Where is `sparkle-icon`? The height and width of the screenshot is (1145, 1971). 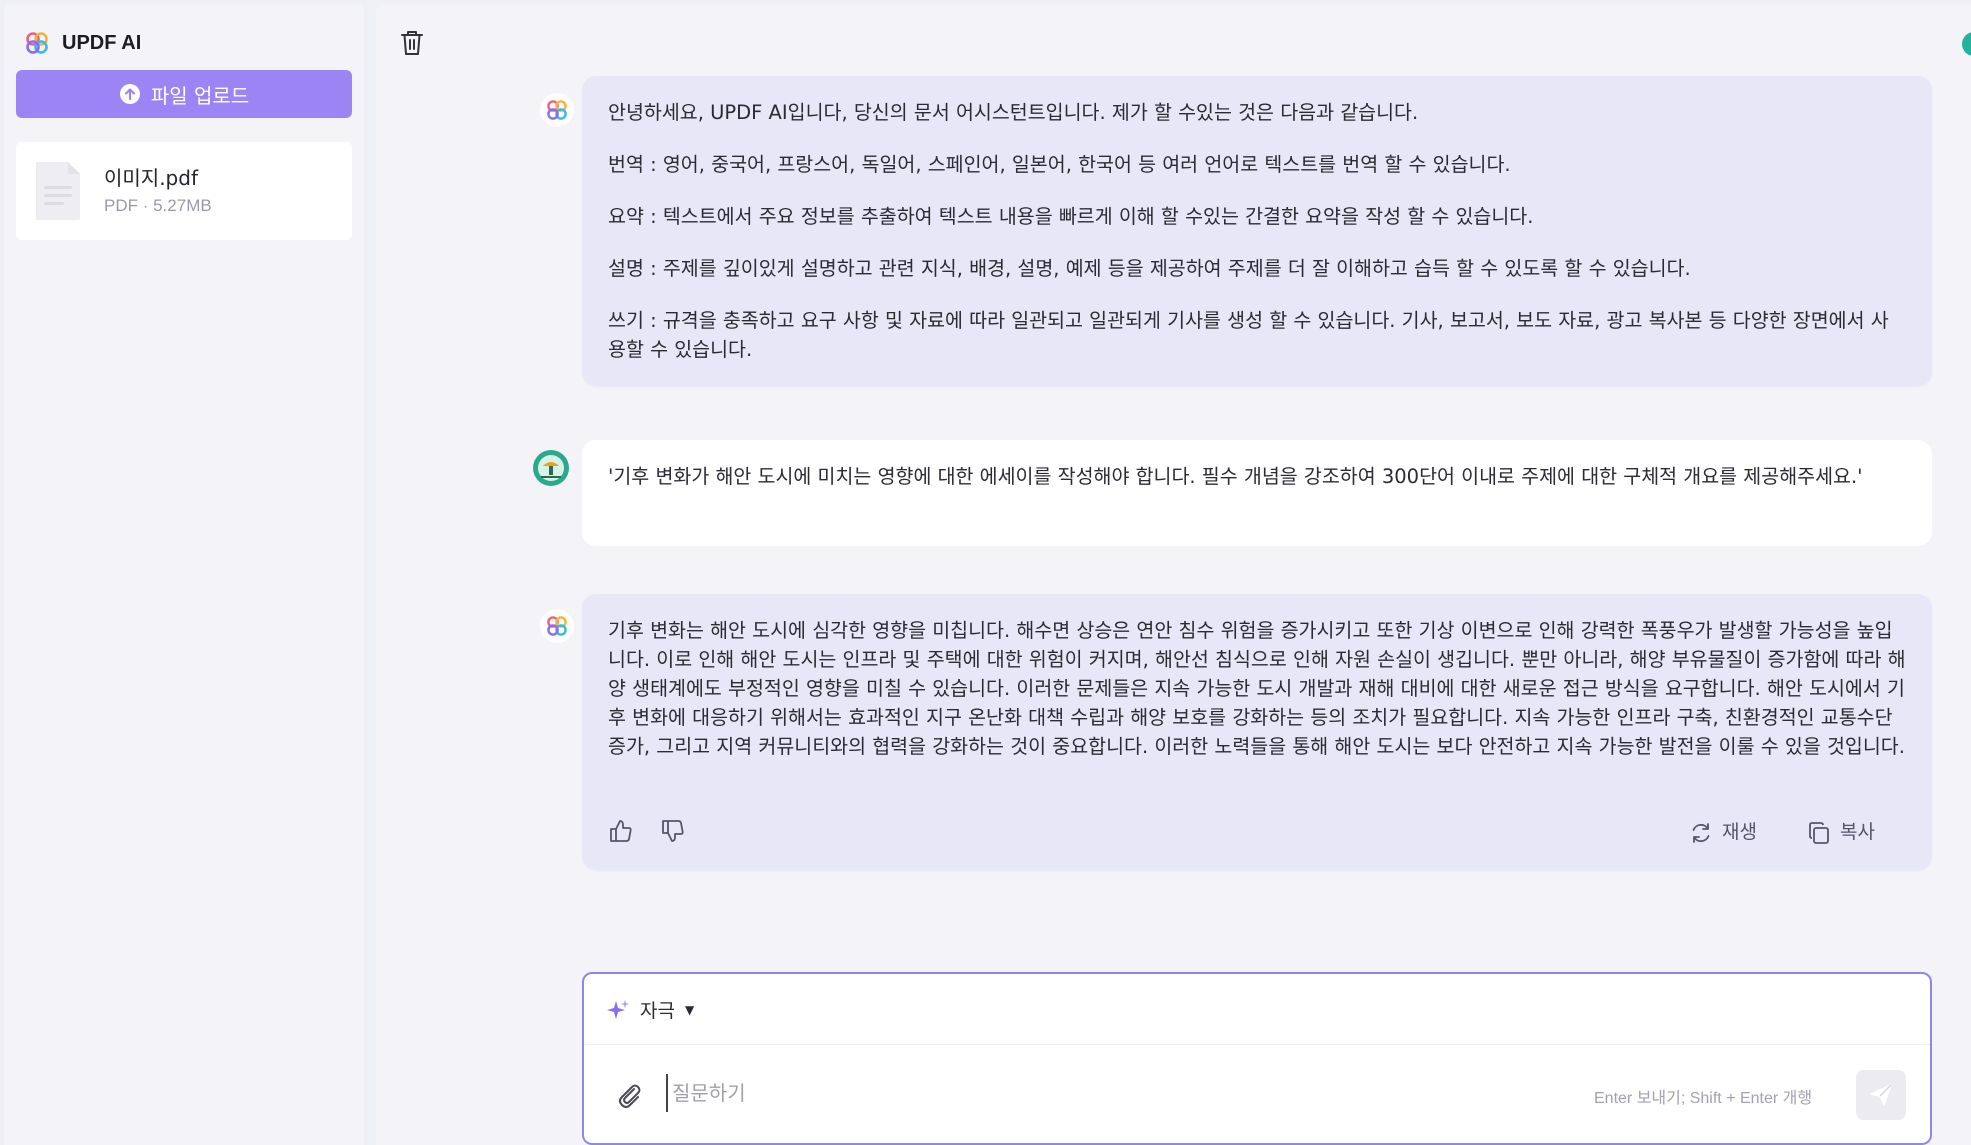 sparkle-icon is located at coordinates (618, 1009).